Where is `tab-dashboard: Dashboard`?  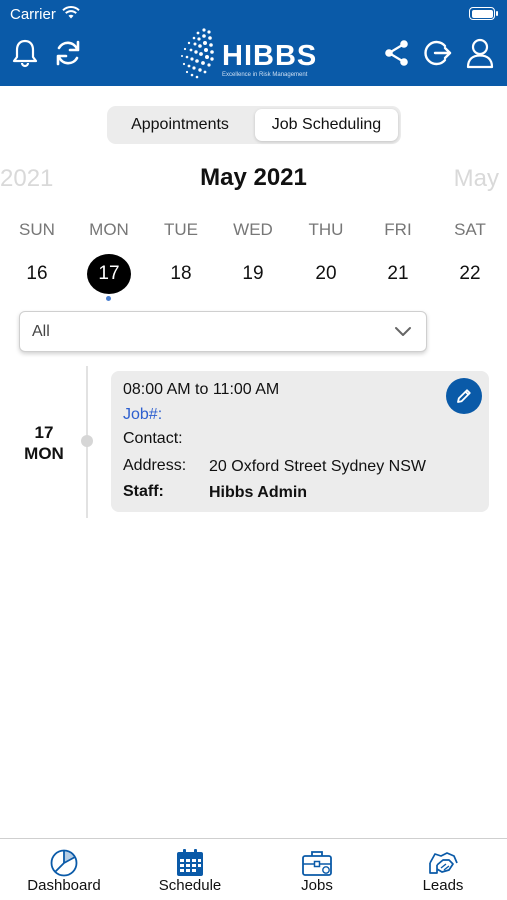 tab-dashboard: Dashboard is located at coordinates (64, 872).